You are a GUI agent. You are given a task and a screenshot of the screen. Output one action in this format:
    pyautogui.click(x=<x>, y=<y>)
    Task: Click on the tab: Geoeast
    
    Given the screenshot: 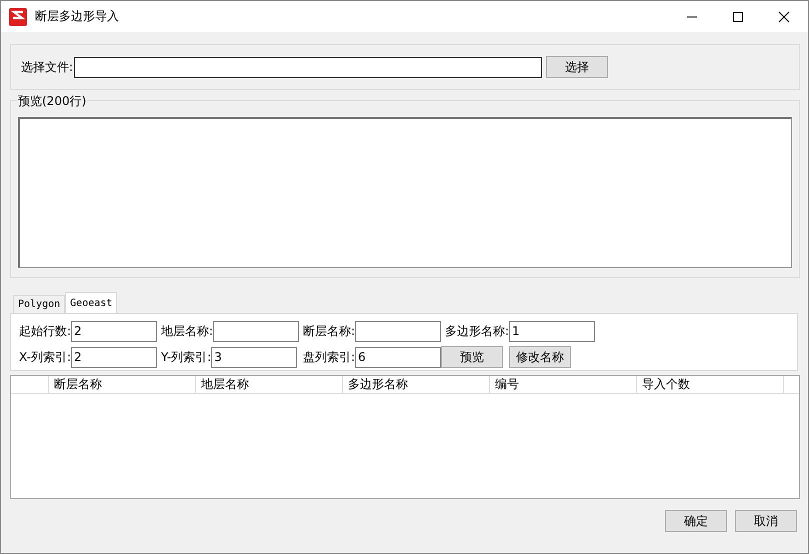 What is the action you would take?
    pyautogui.click(x=91, y=302)
    